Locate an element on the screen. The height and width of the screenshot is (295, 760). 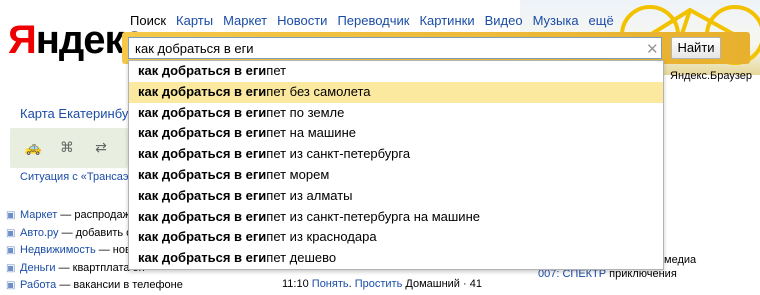
cart-icon: ▣ is located at coordinates (11, 215).